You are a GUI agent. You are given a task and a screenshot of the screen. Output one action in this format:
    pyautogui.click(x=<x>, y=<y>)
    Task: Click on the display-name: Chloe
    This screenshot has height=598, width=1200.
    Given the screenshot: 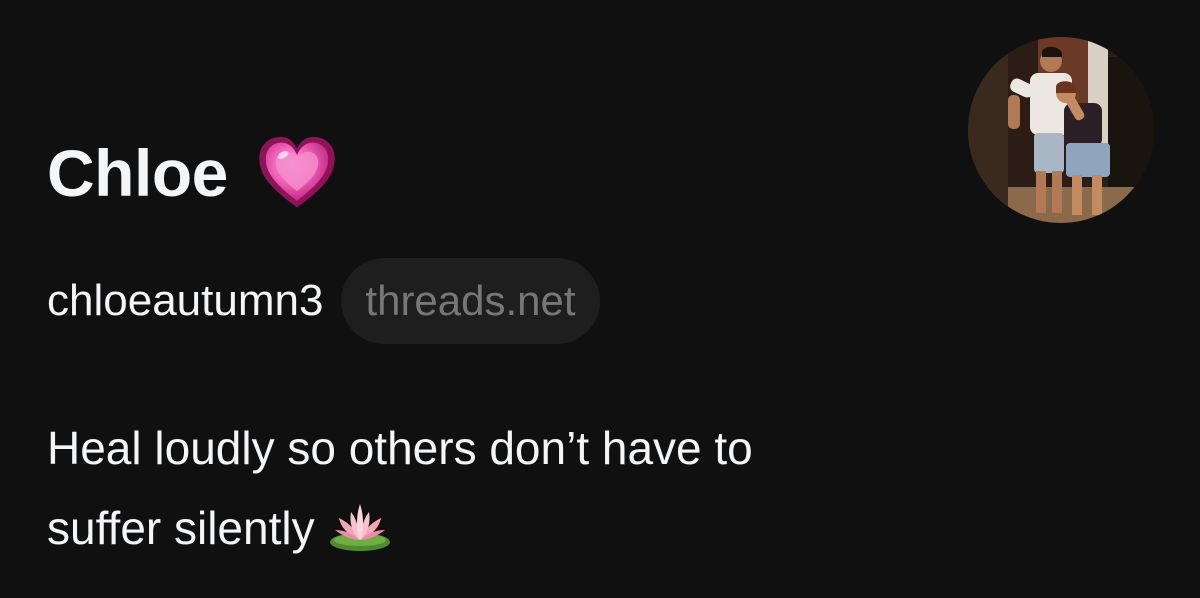 What is the action you would take?
    pyautogui.click(x=137, y=173)
    